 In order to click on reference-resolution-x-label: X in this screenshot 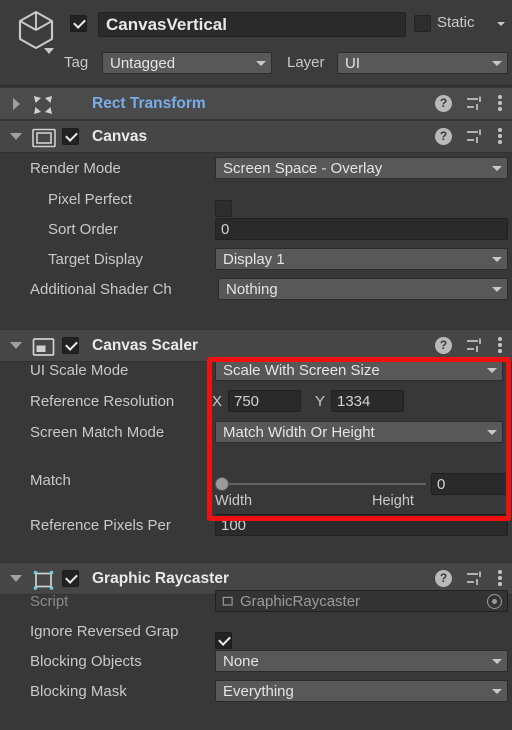, I will do `click(217, 401)`.